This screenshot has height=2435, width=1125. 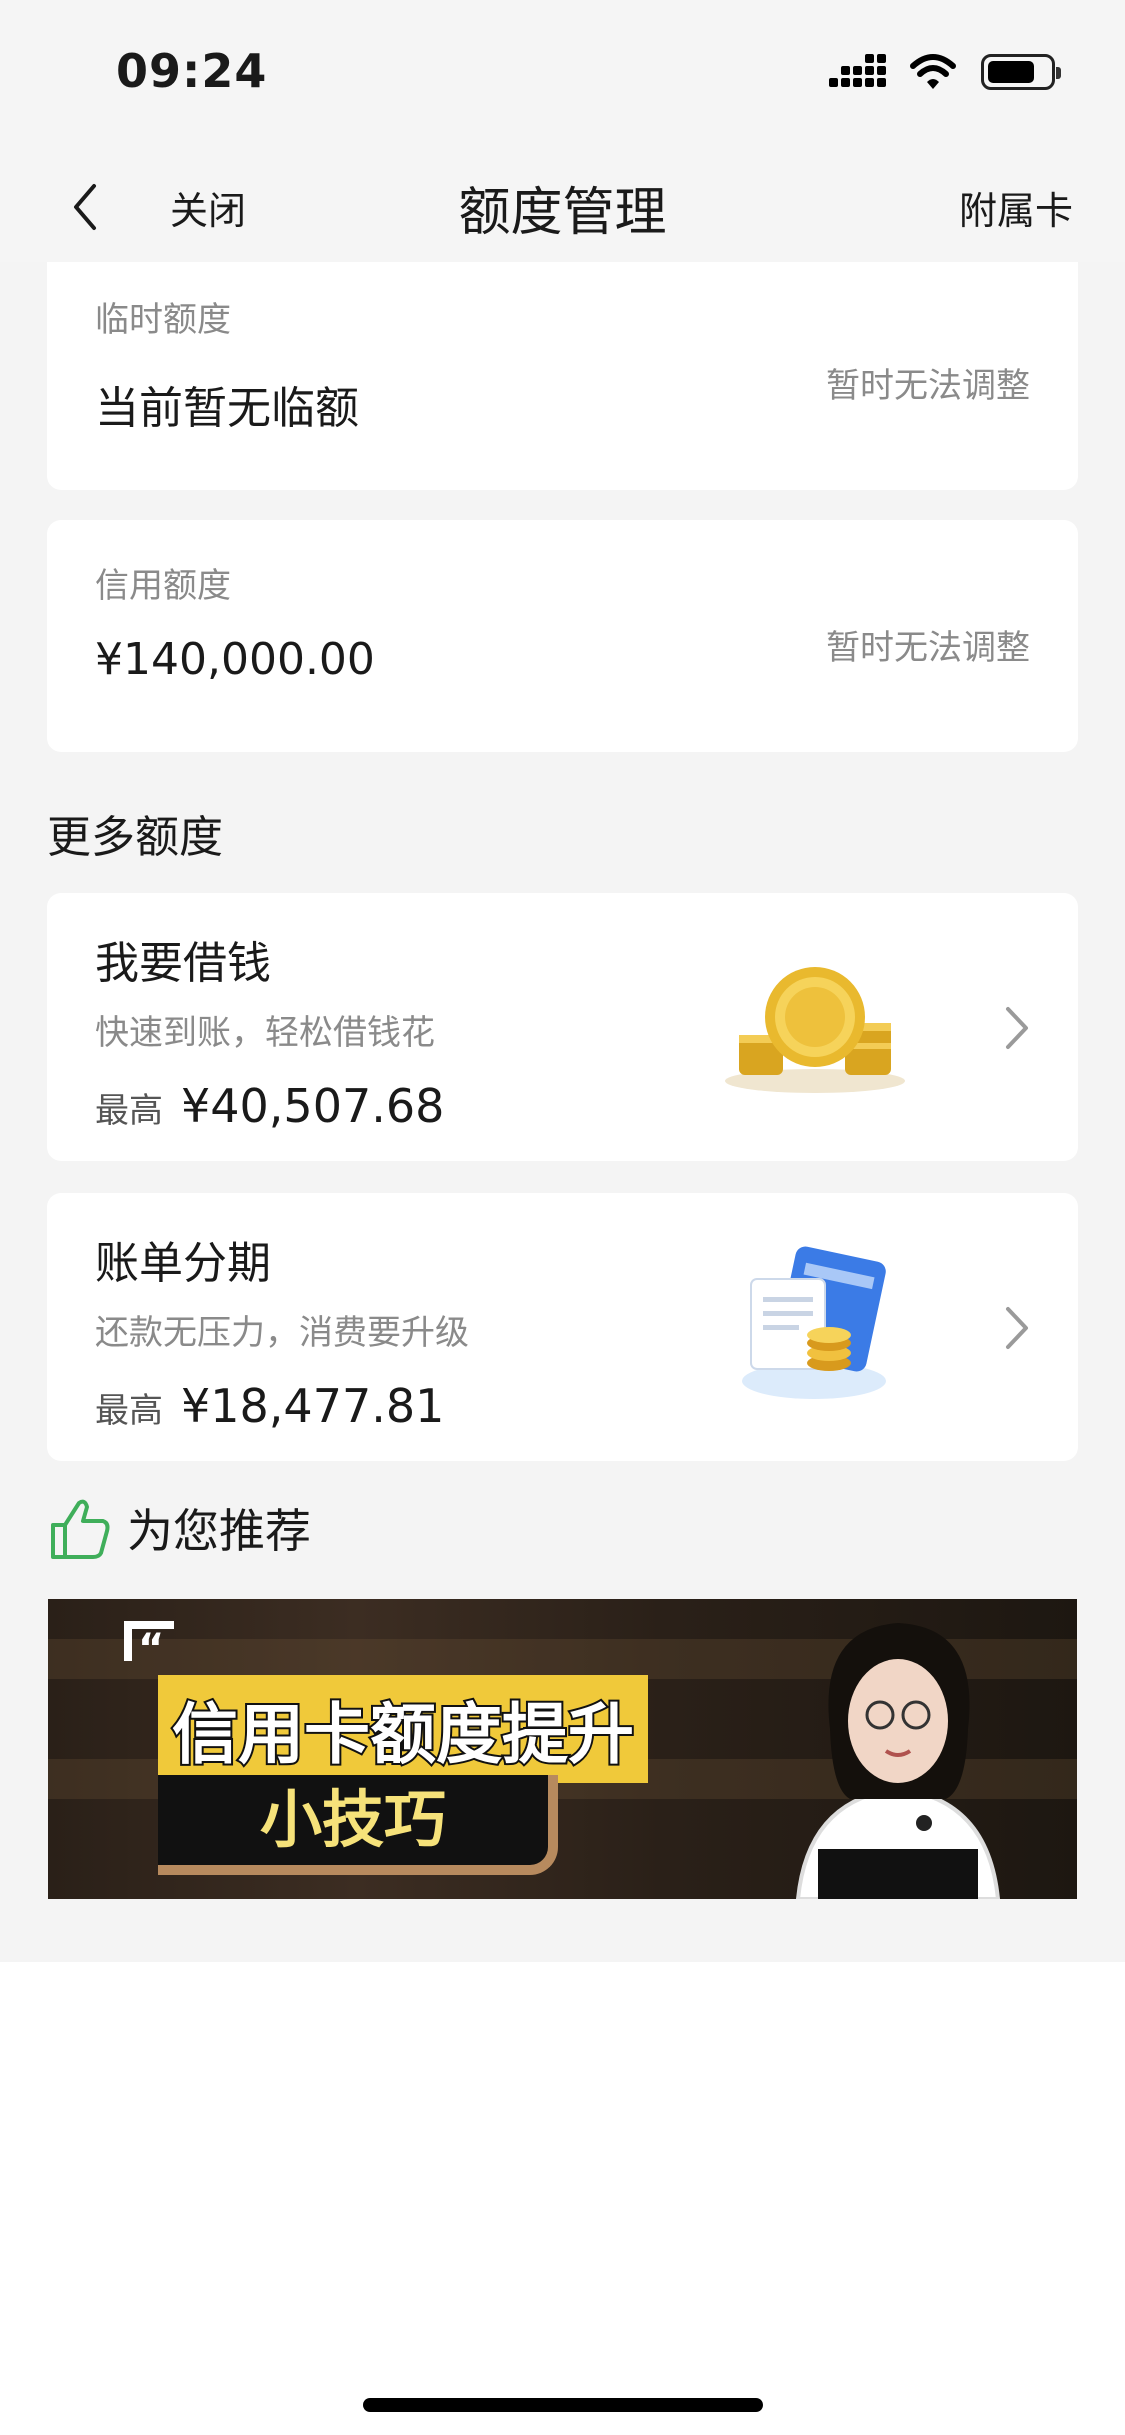 I want to click on supplementary-card-button: 附属卡, so click(x=1016, y=207).